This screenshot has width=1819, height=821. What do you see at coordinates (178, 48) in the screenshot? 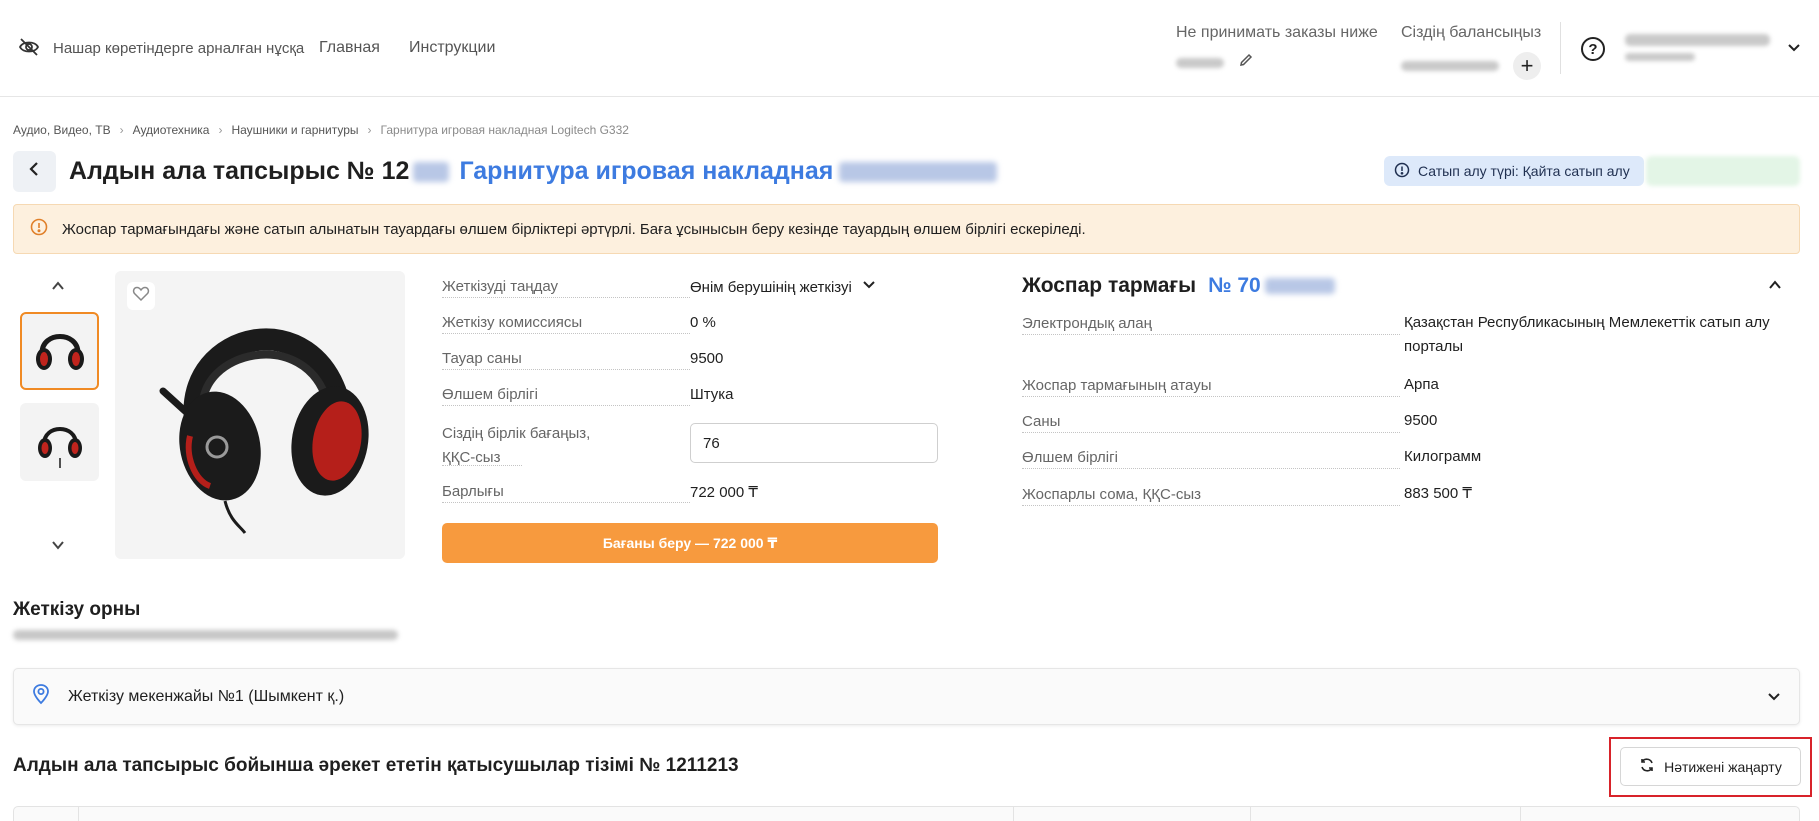
I see `low-vision-version-link: Нашар көретіндерге арналған нұсқа` at bounding box center [178, 48].